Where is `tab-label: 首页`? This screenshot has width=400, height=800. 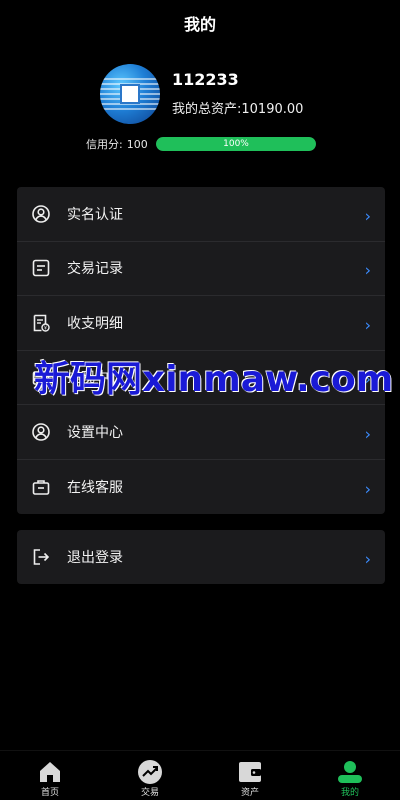
tab-label: 首页 is located at coordinates (49, 793).